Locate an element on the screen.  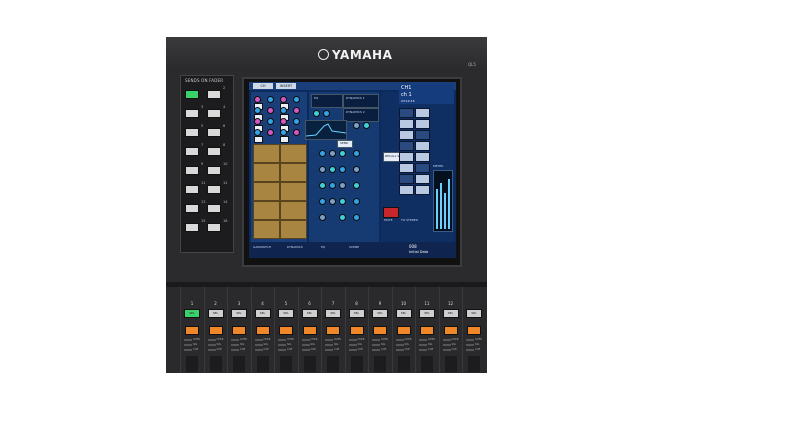
function-scene: SCENE is located at coordinates (354, 247).